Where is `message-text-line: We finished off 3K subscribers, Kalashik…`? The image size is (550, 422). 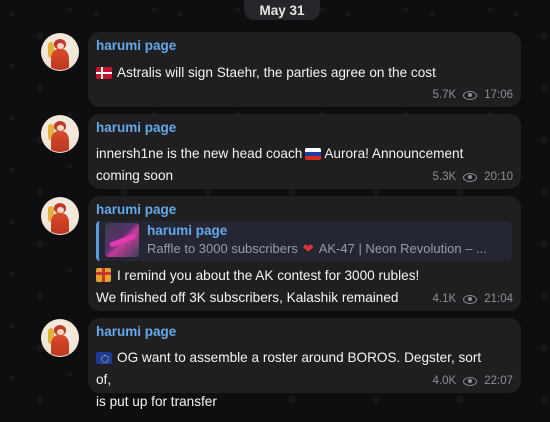 message-text-line: We finished off 3K subscribers, Kalashik… is located at coordinates (247, 297).